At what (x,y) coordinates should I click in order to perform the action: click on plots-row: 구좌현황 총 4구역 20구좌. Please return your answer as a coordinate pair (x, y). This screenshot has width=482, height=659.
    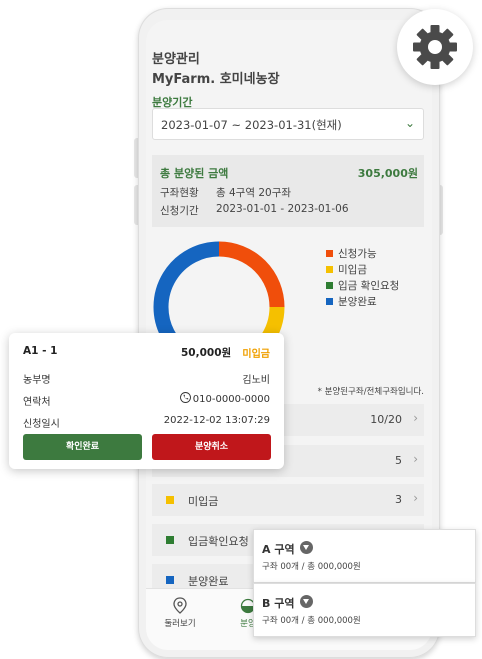
    Looking at the image, I should click on (225, 192).